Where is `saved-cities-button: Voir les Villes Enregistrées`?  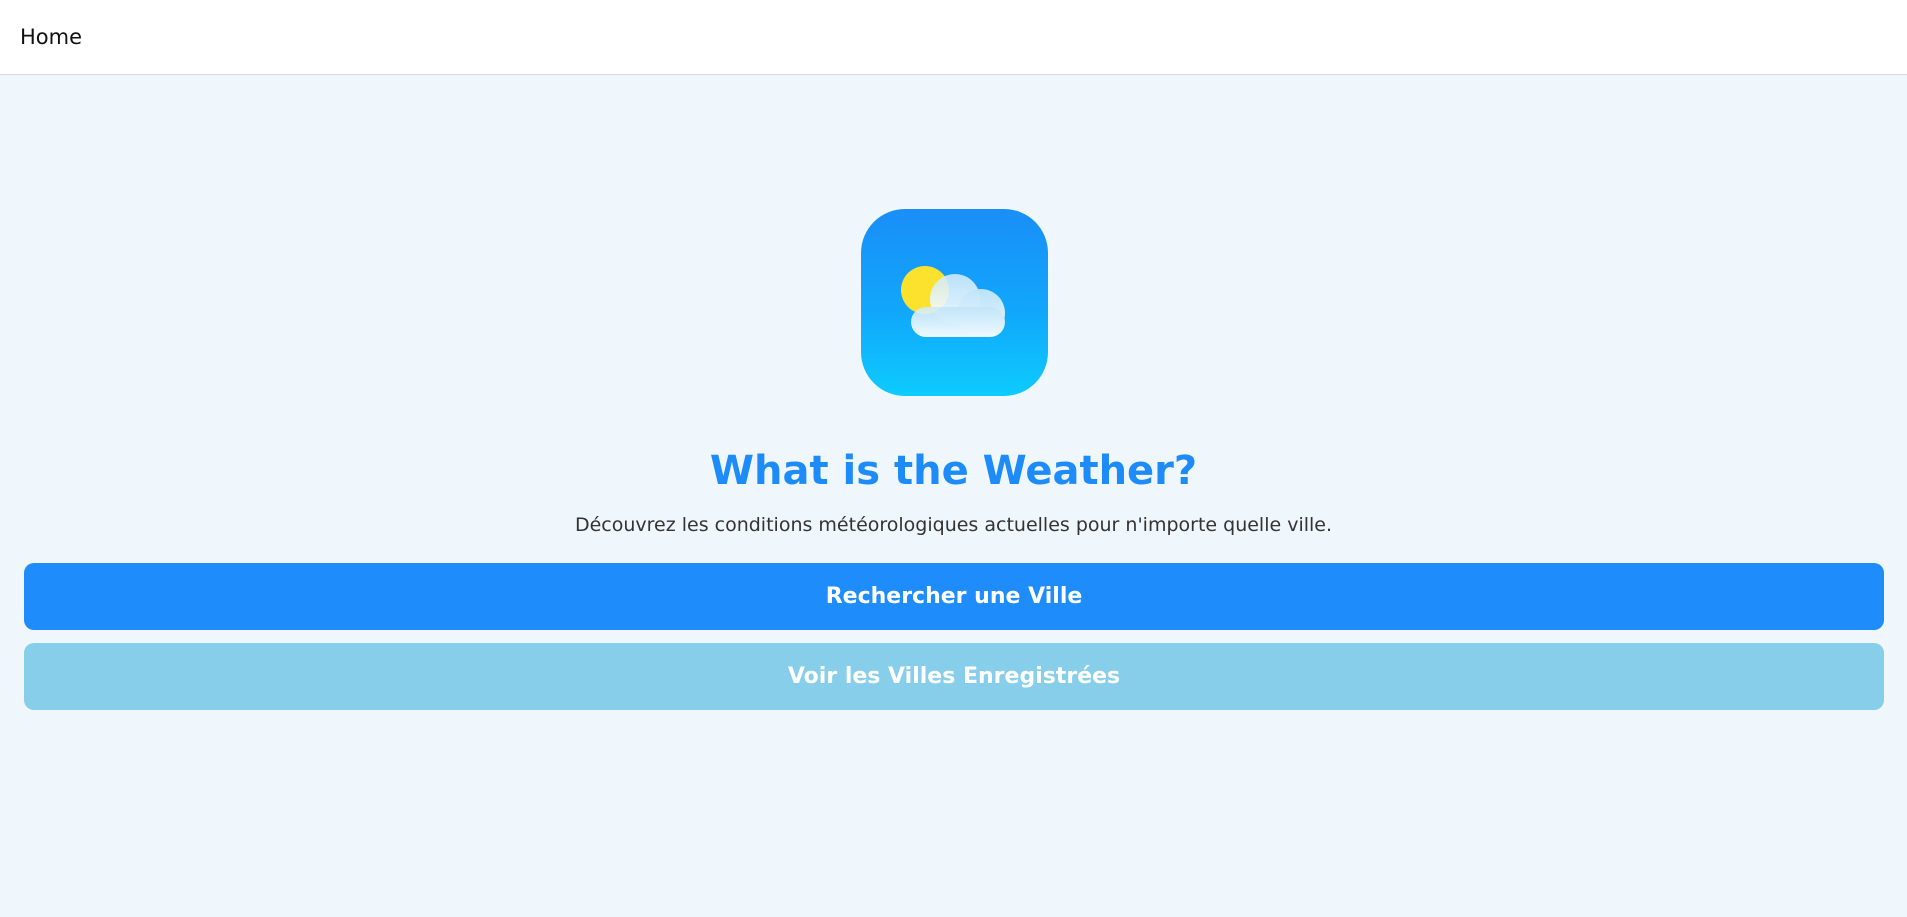
saved-cities-button: Voir les Villes Enregistrées is located at coordinates (954, 676).